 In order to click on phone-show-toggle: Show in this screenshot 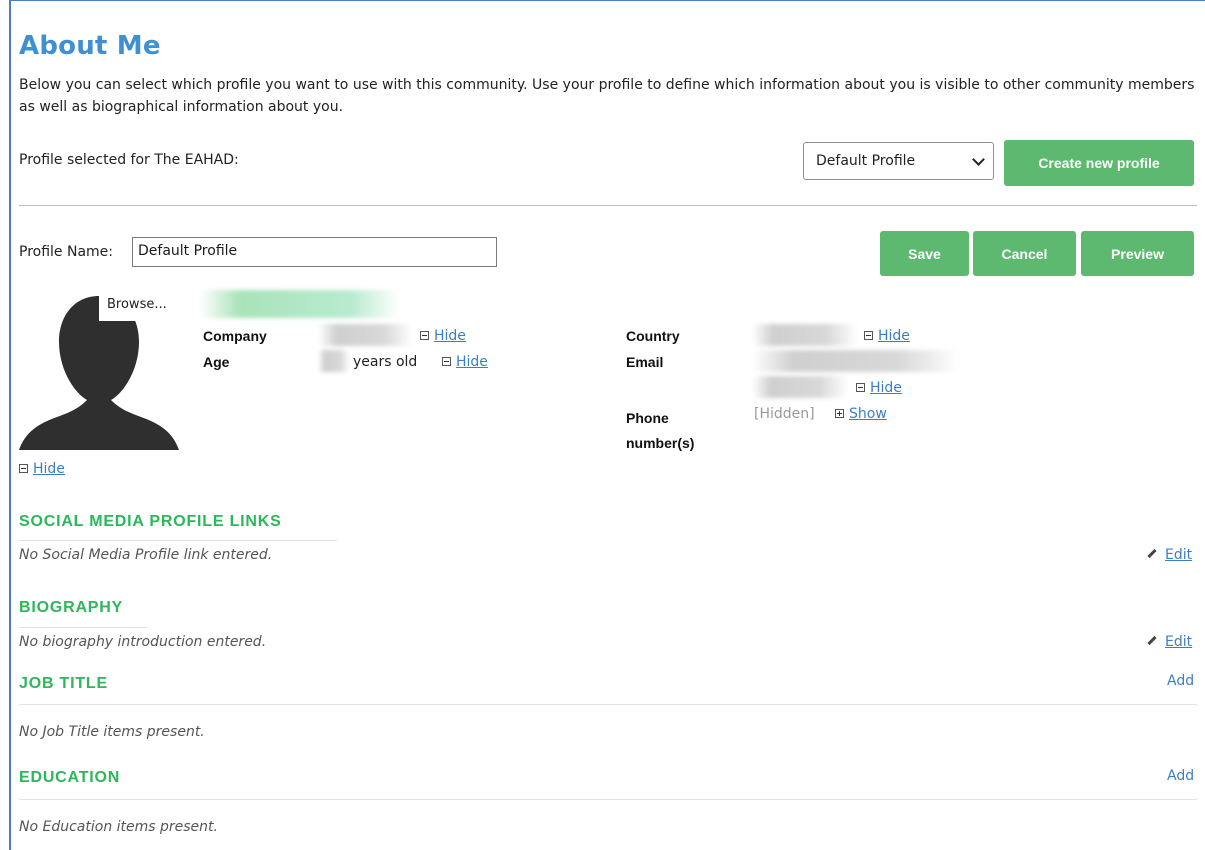, I will do `click(861, 414)`.